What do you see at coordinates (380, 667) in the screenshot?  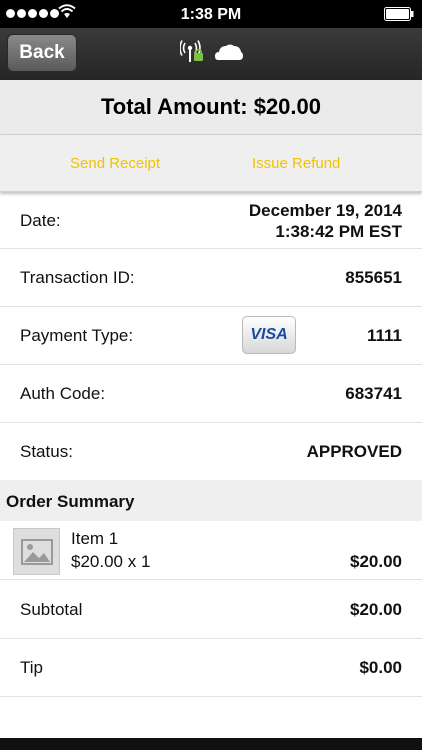 I see `tip-value: $0.00` at bounding box center [380, 667].